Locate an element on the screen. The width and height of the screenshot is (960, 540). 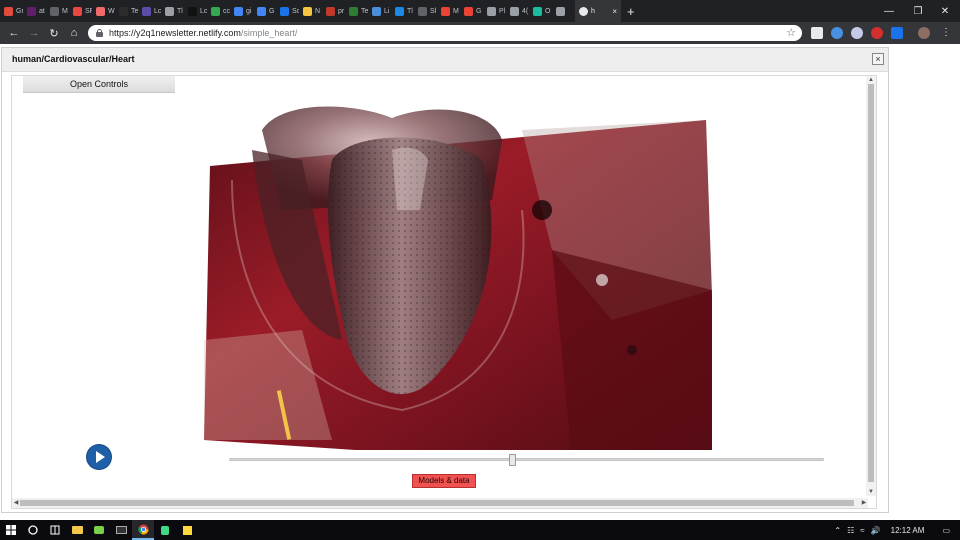
vertical-scroll-thumb is located at coordinates (871, 283).